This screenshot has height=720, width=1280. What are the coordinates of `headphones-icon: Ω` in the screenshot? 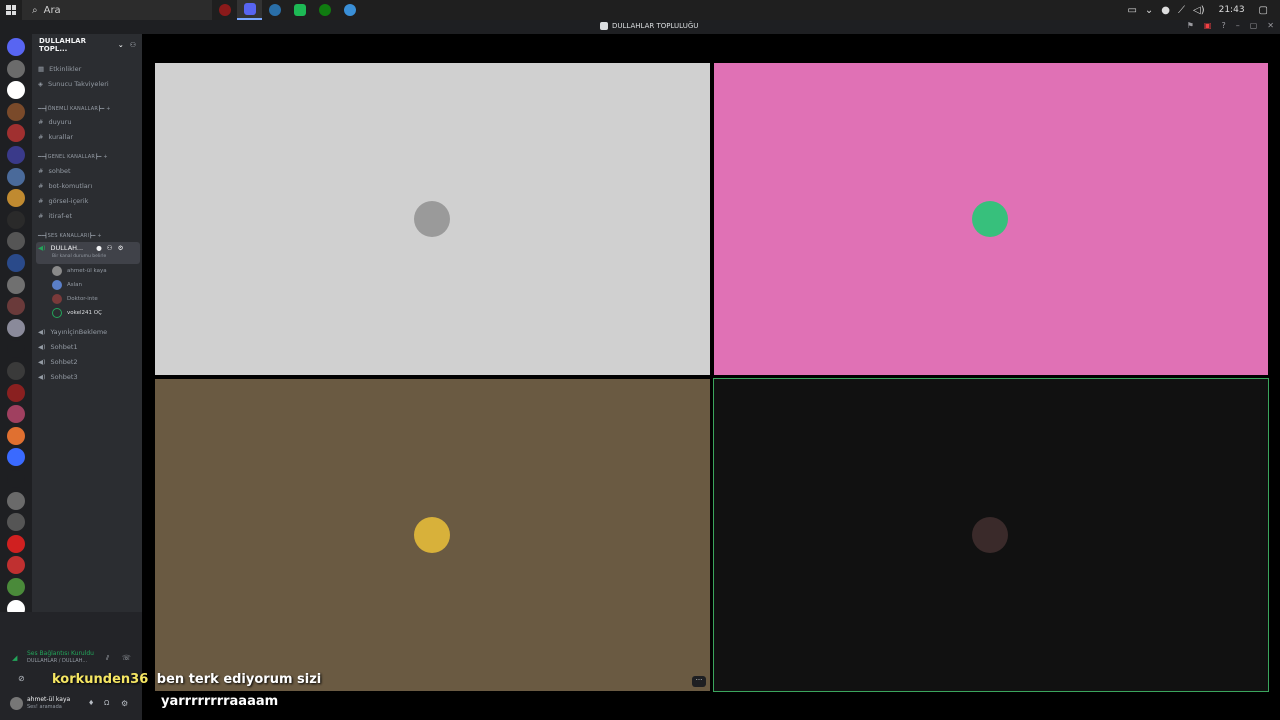 It's located at (106, 703).